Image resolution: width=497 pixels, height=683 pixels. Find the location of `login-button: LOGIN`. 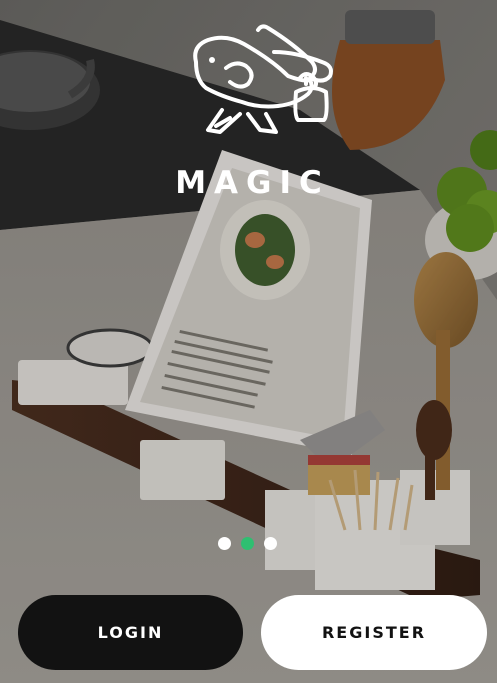

login-button: LOGIN is located at coordinates (130, 632).